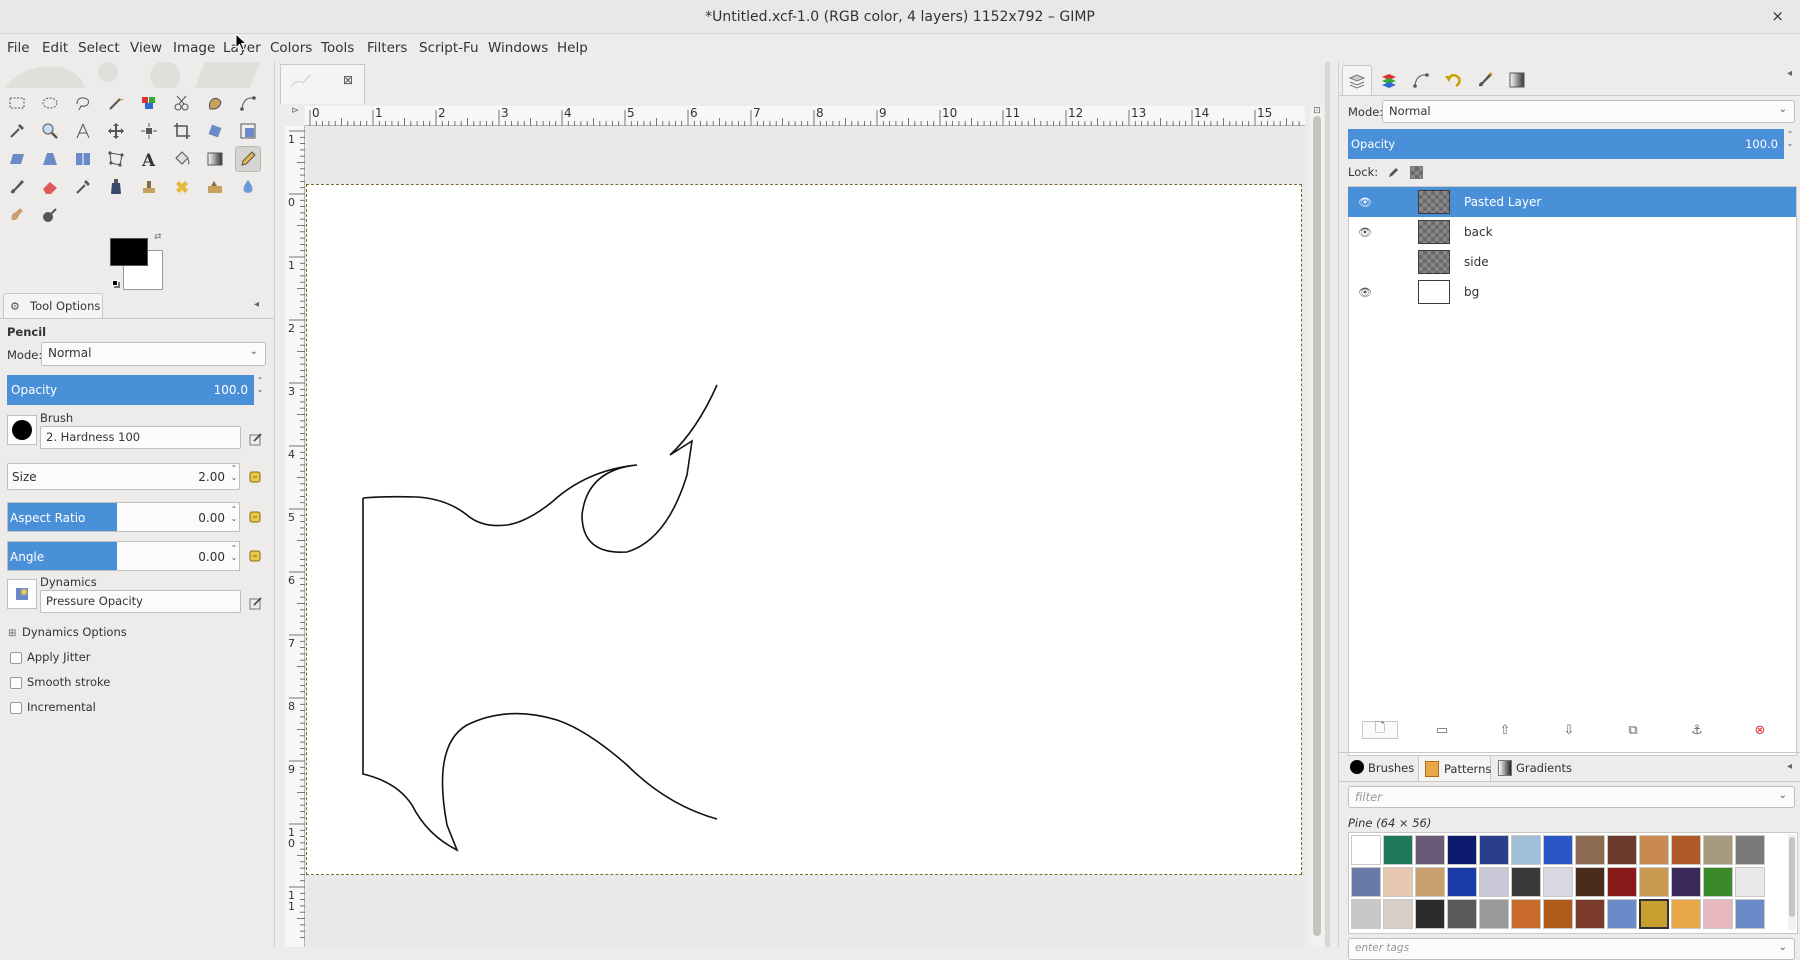 The image size is (1800, 960). I want to click on airbrush-tool-icon, so click(83, 187).